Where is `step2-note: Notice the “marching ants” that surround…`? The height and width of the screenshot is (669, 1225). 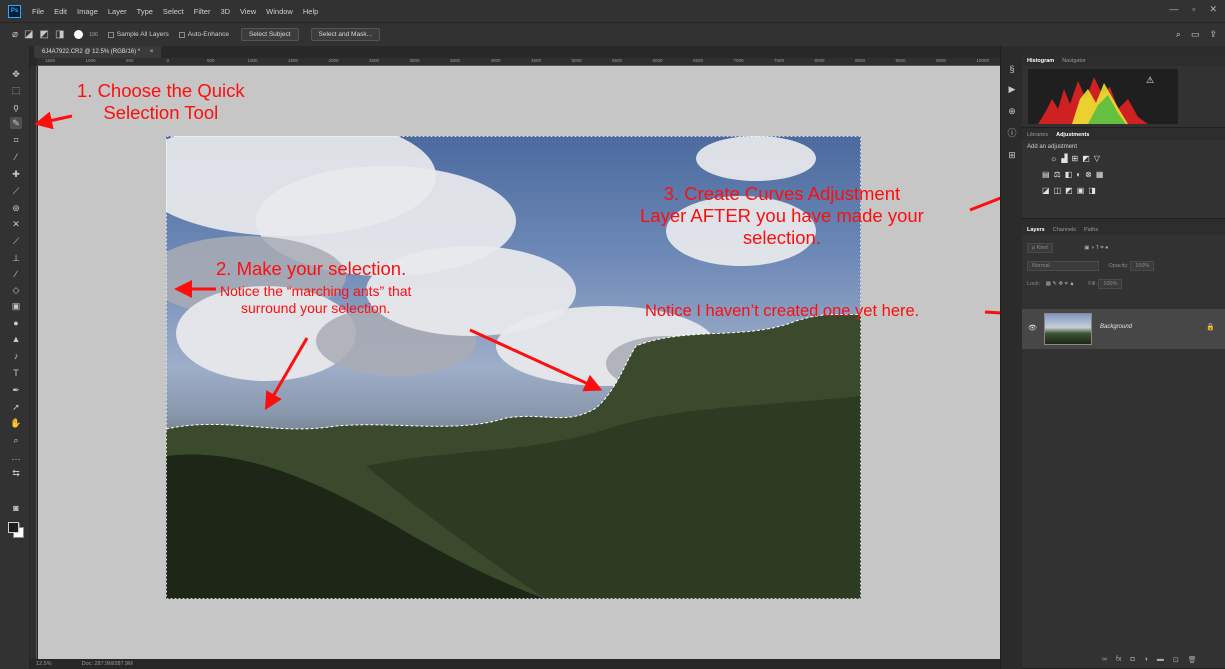
step2-note: Notice the “marching ants” that surround… is located at coordinates (315, 300).